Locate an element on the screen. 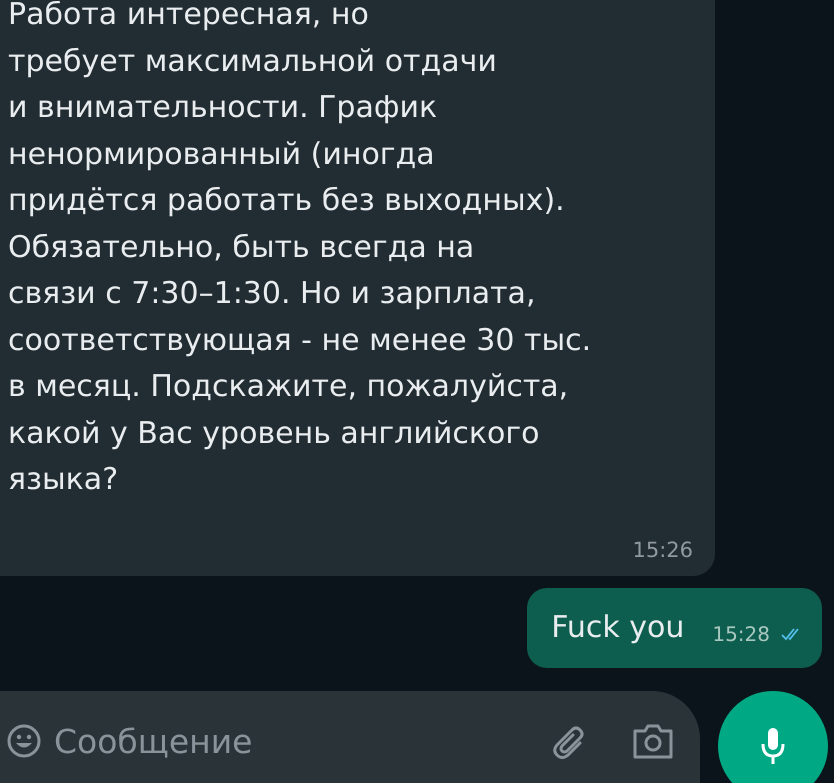 The image size is (834, 783). message-time: 15:28 is located at coordinates (741, 634).